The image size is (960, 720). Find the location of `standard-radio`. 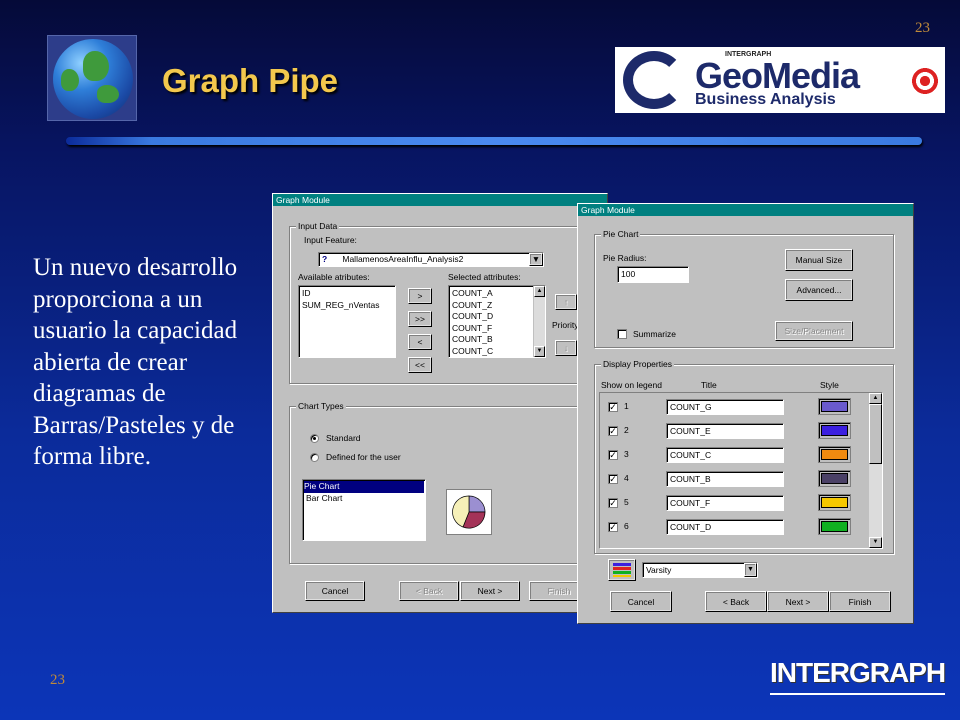

standard-radio is located at coordinates (314, 438).